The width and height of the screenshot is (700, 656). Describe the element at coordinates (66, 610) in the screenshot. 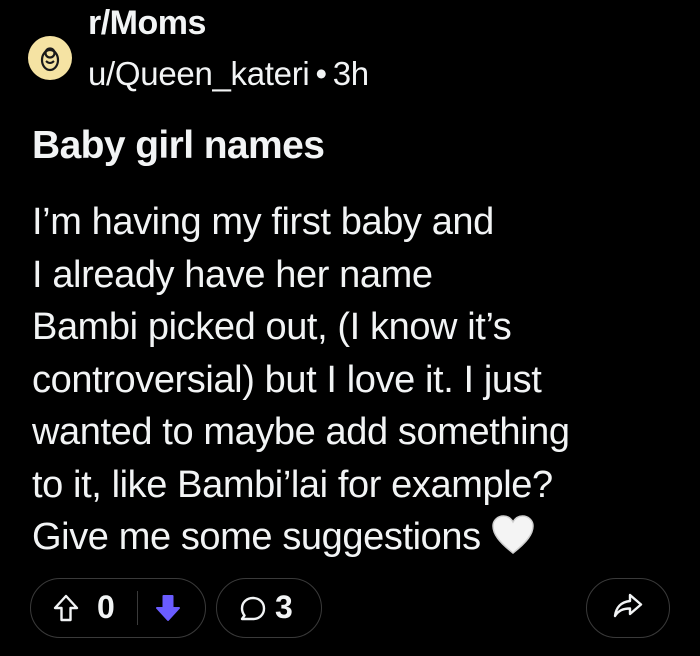

I see `upvote-arrow-icon` at that location.